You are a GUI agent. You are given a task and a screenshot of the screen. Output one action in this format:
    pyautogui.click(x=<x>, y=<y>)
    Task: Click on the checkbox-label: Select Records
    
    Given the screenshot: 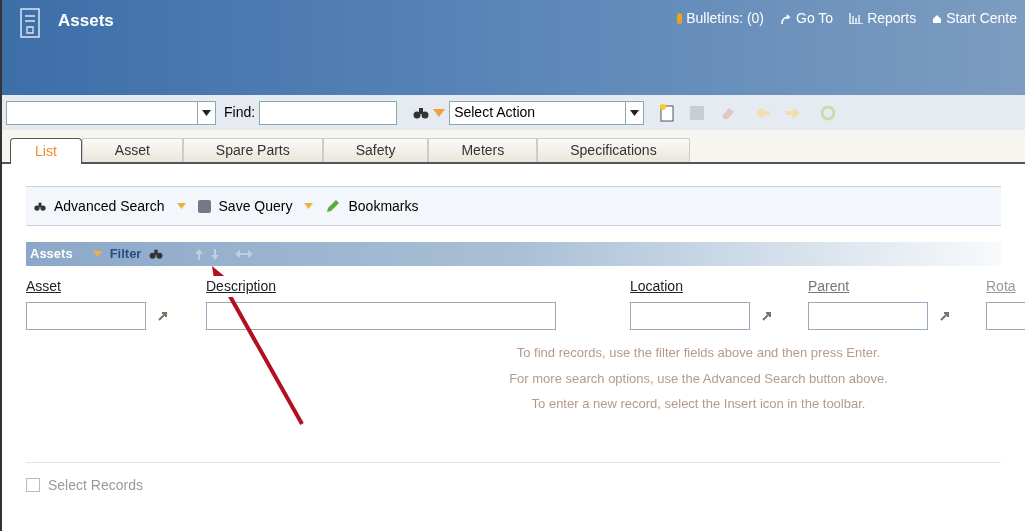 What is the action you would take?
    pyautogui.click(x=95, y=485)
    